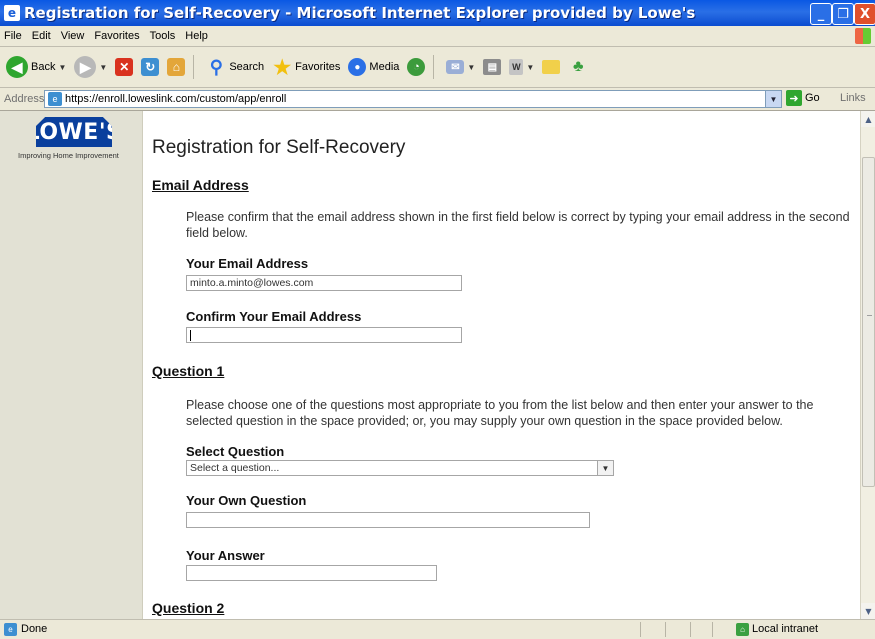  Describe the element at coordinates (471, 67) in the screenshot. I see `mail-dropdown-icon: ▼` at that location.